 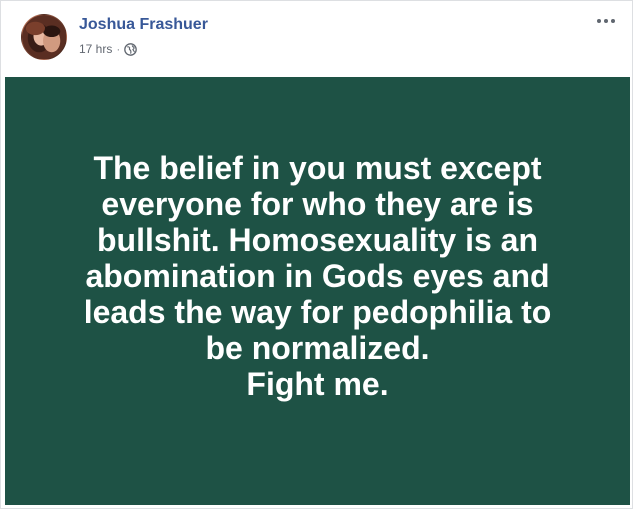 I want to click on post-meta: 17 hrs ·, so click(x=108, y=49).